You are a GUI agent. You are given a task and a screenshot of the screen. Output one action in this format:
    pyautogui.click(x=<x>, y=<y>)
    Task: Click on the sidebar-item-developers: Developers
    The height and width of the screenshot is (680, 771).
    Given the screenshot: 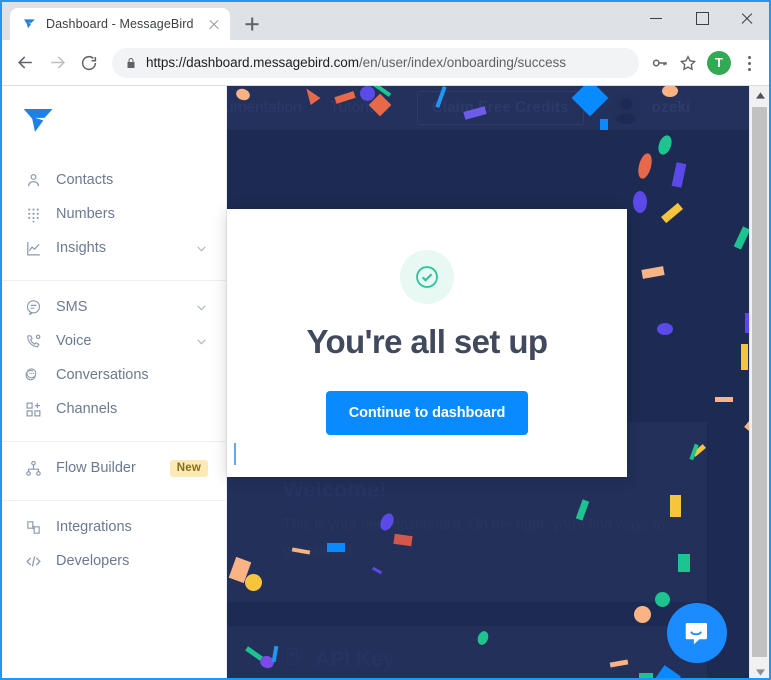 What is the action you would take?
    pyautogui.click(x=114, y=561)
    